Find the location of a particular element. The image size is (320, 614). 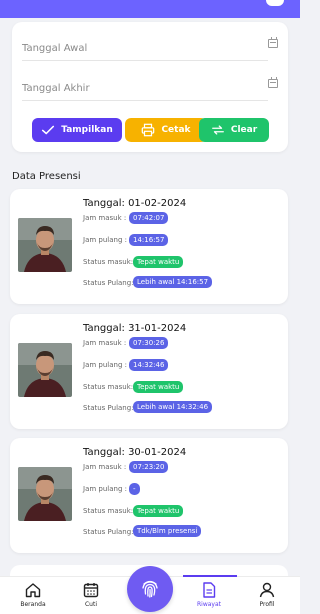

start-date-placeholder: Tanggal Awal is located at coordinates (55, 48).